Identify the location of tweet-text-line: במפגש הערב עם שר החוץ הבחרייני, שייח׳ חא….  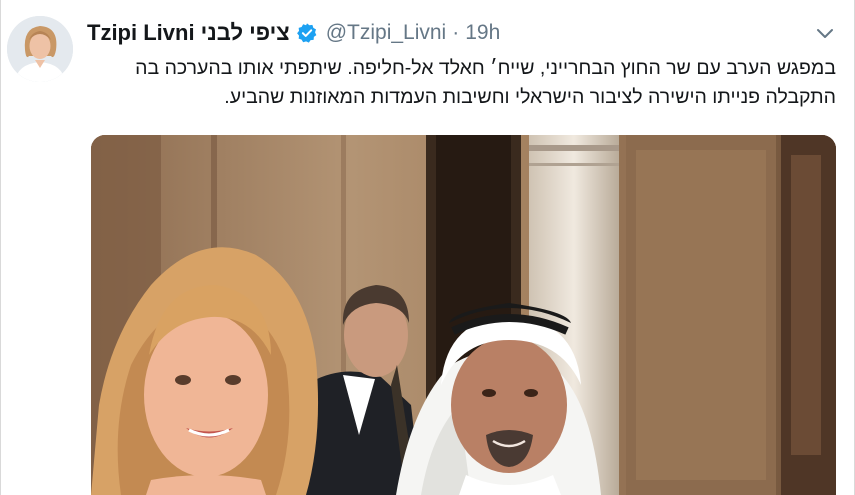
(485, 68).